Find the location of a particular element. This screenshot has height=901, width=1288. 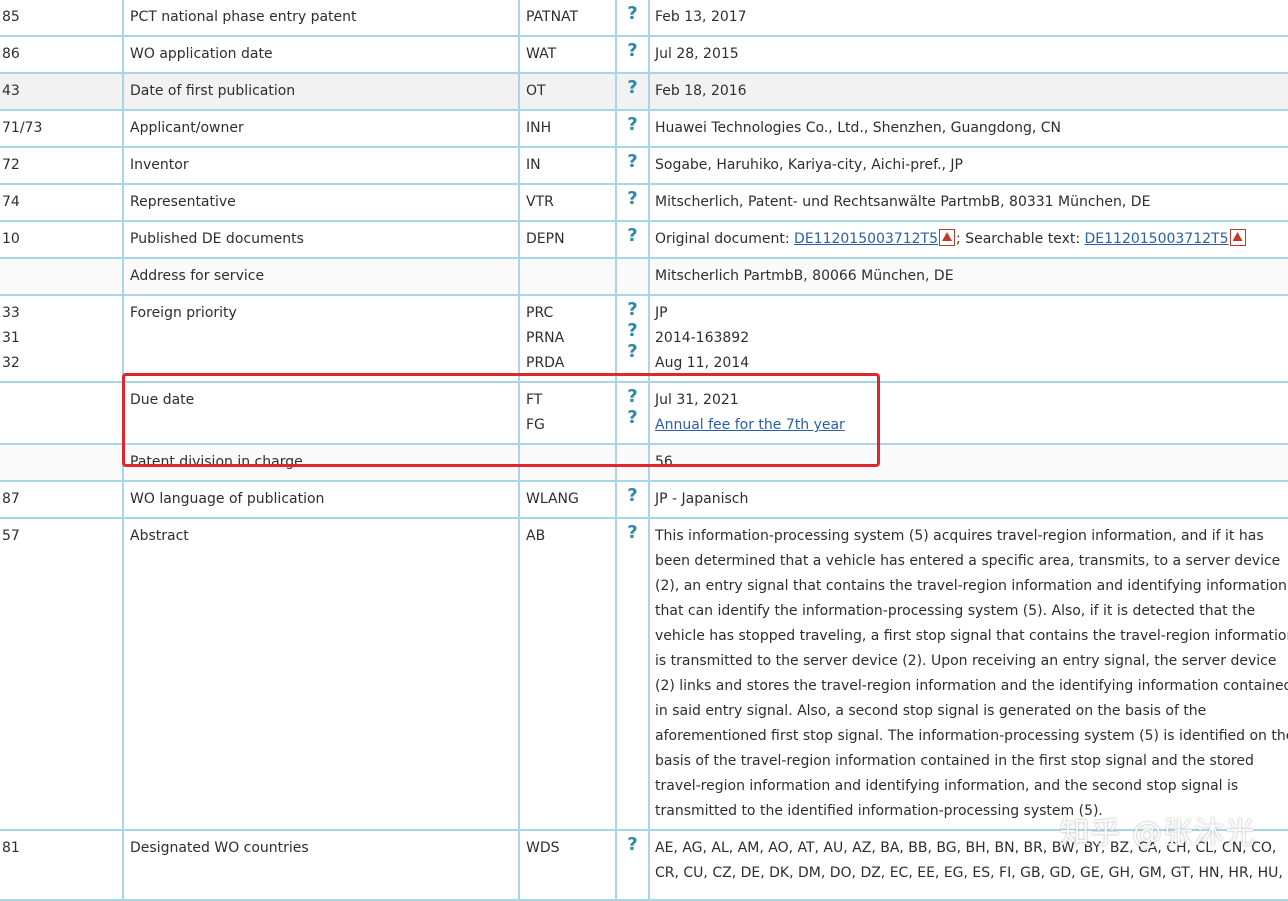

field-code: WAT is located at coordinates (567, 54).